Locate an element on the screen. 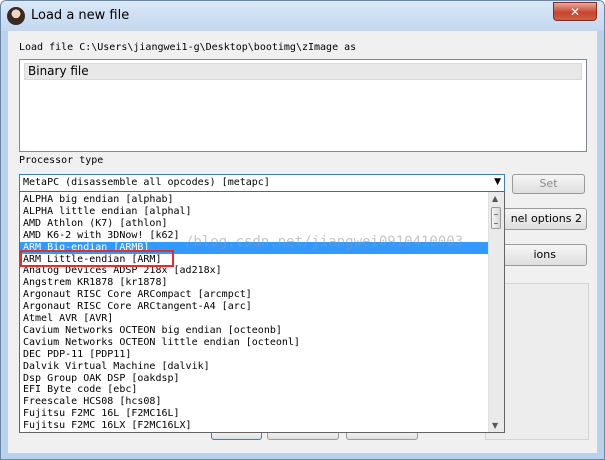 The width and height of the screenshot is (605, 460). dropdown-scrollbar: ▲ ▼ is located at coordinates (496, 312).